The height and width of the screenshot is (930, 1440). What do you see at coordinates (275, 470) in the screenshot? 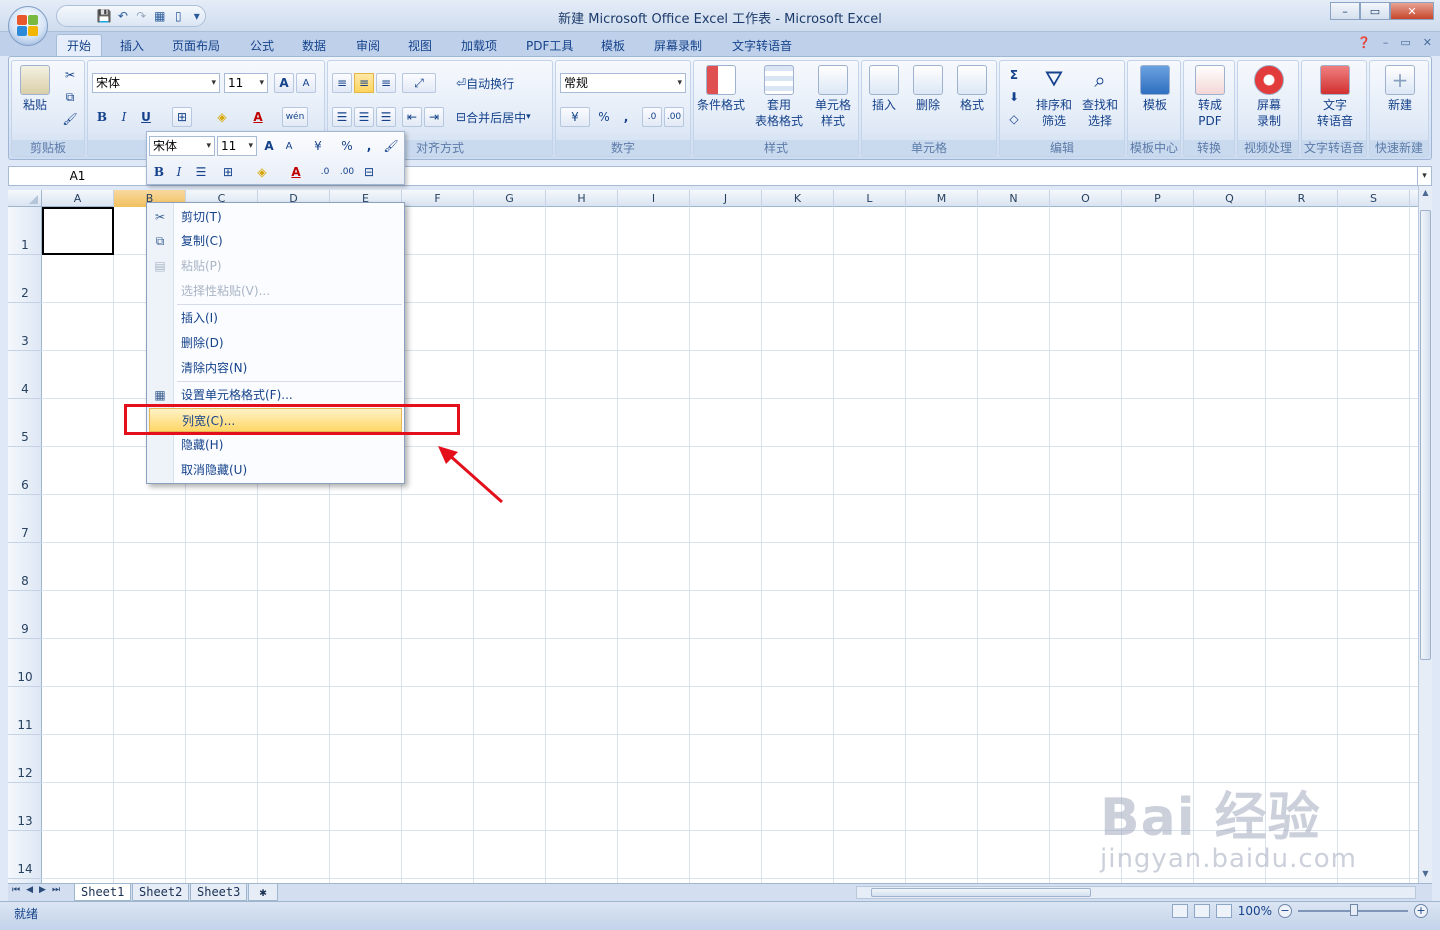
I see `menu-item-unhide: 取消隐藏(U)` at bounding box center [275, 470].